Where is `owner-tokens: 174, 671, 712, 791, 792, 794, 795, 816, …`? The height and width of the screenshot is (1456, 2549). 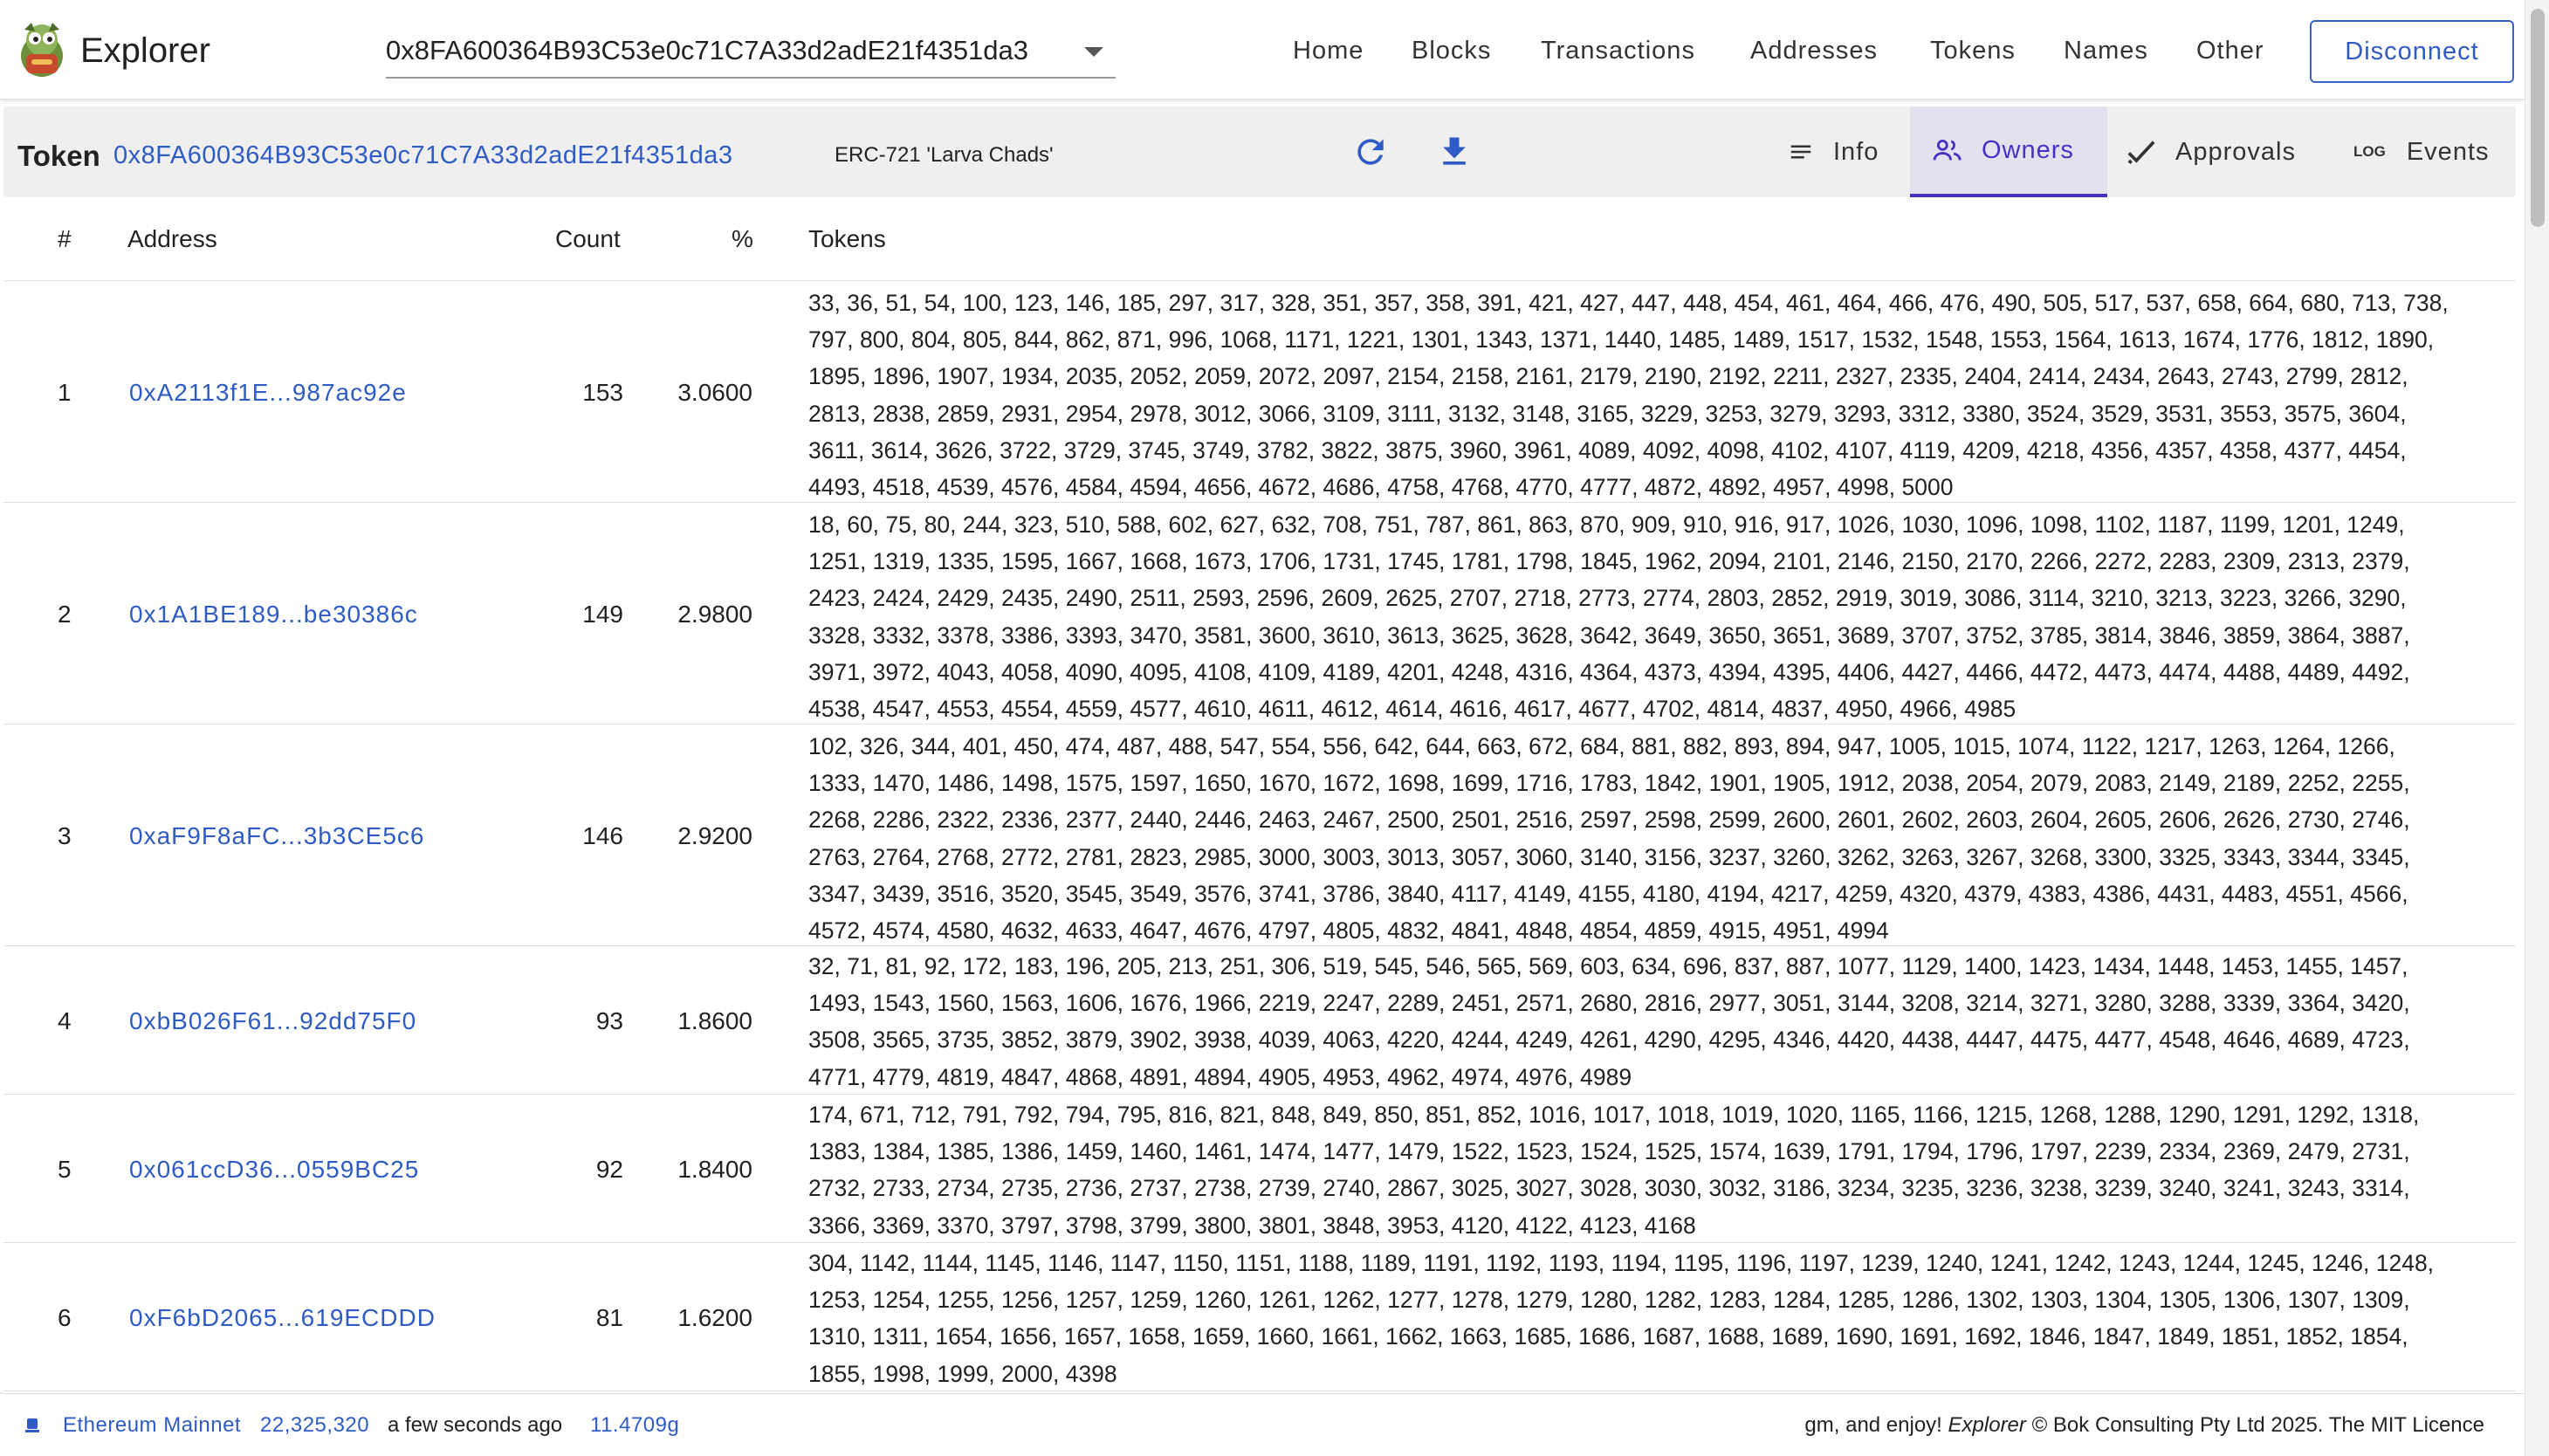
owner-tokens: 174, 671, 712, 791, 792, 794, 795, 816, … is located at coordinates (1614, 1170).